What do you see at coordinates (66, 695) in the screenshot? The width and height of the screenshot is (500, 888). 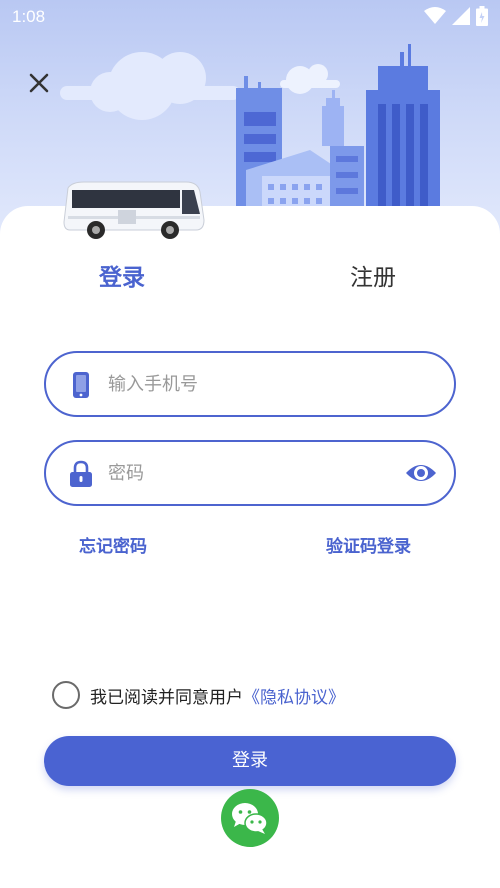 I see `agreement-radio` at bounding box center [66, 695].